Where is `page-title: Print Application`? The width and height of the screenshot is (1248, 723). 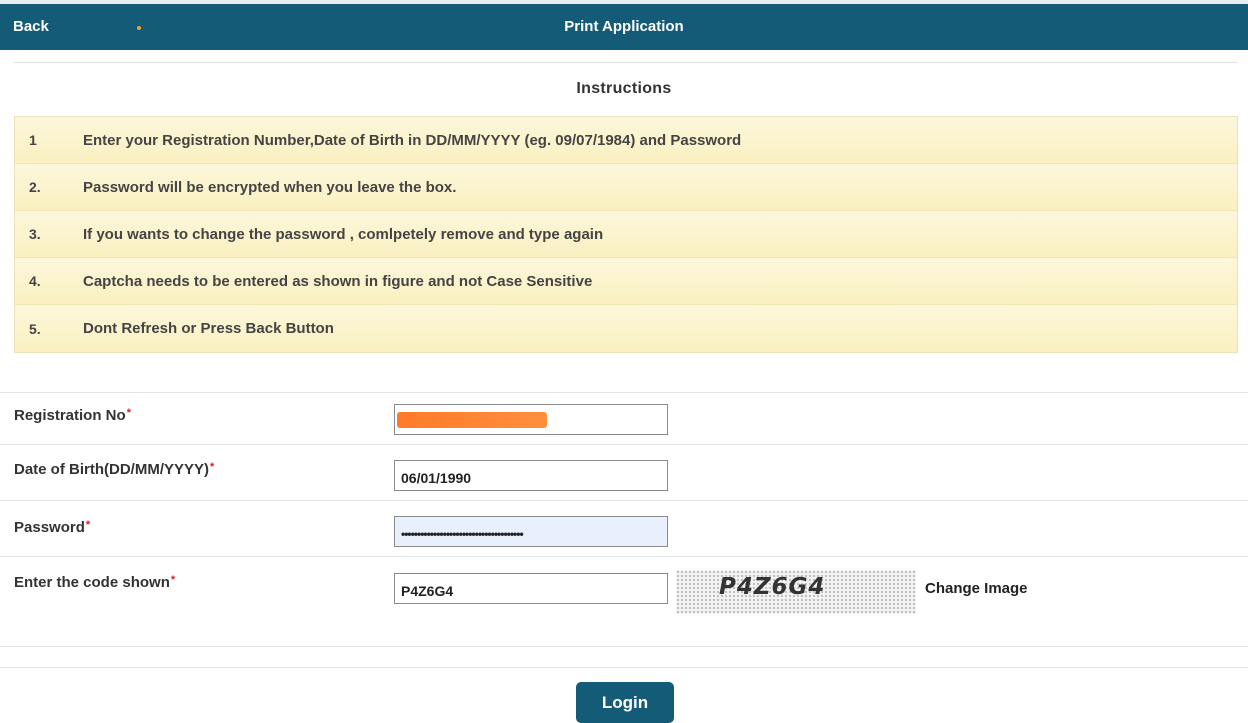
page-title: Print Application is located at coordinates (624, 26).